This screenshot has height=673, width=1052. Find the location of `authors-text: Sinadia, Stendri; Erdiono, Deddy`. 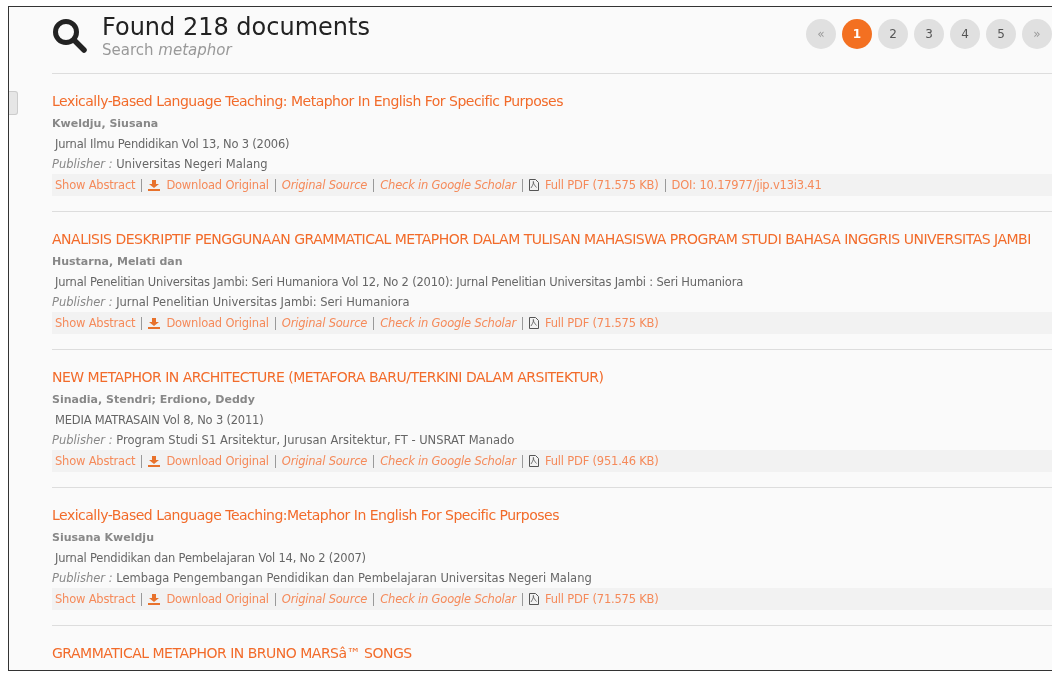

authors-text: Sinadia, Stendri; Erdiono, Deddy is located at coordinates (154, 400).